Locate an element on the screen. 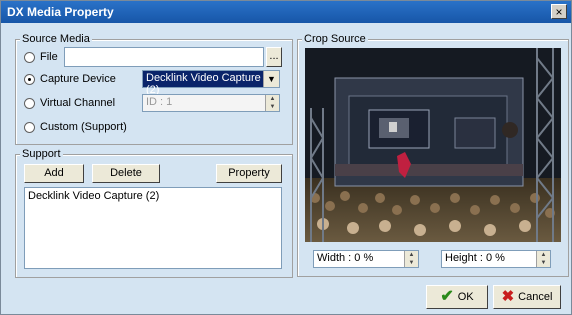 This screenshot has width=572, height=315. crop-height-value: Height : 0 % is located at coordinates (475, 258).